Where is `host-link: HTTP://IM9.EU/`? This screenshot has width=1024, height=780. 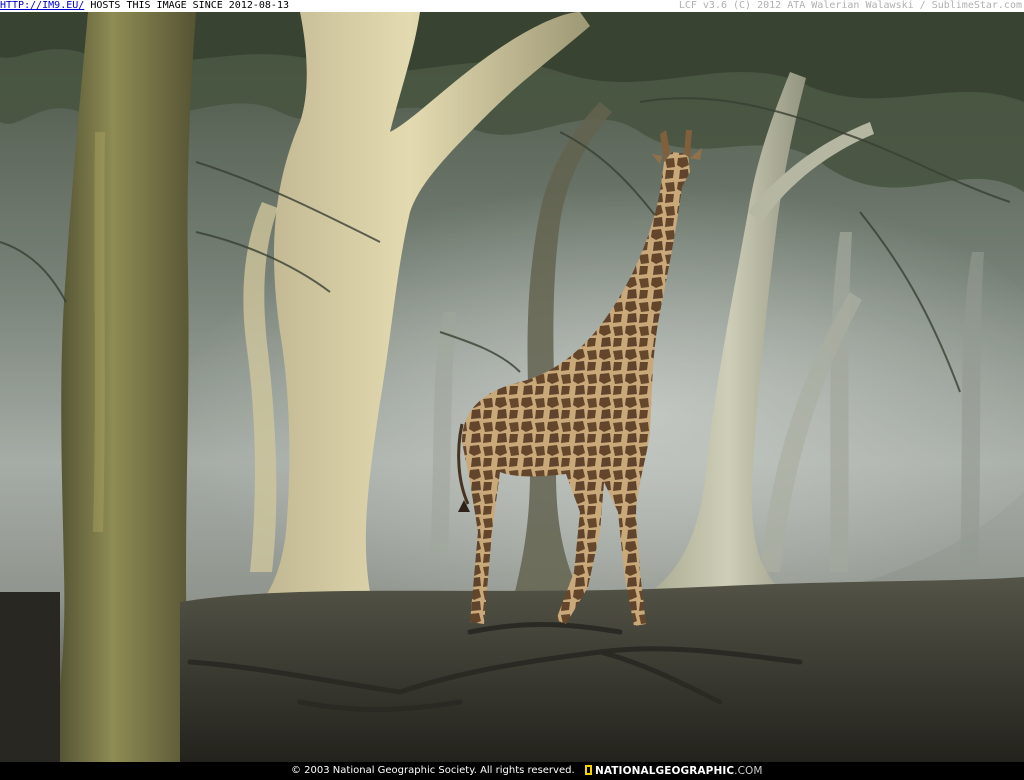
host-link: HTTP://IM9.EU/ is located at coordinates (42, 5).